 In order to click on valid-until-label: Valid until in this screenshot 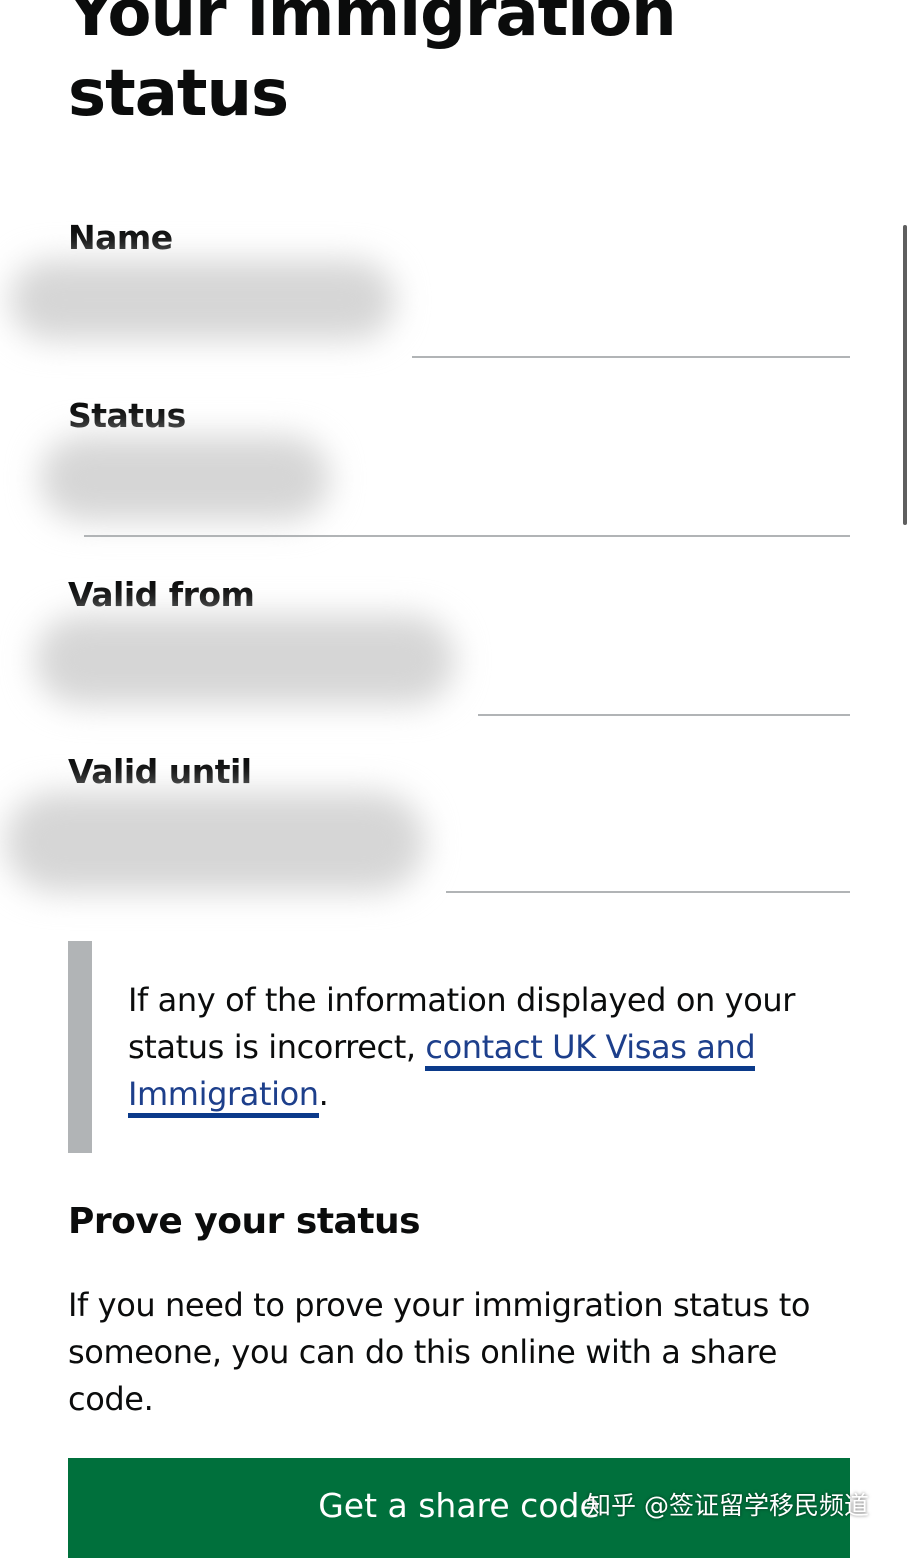, I will do `click(160, 771)`.